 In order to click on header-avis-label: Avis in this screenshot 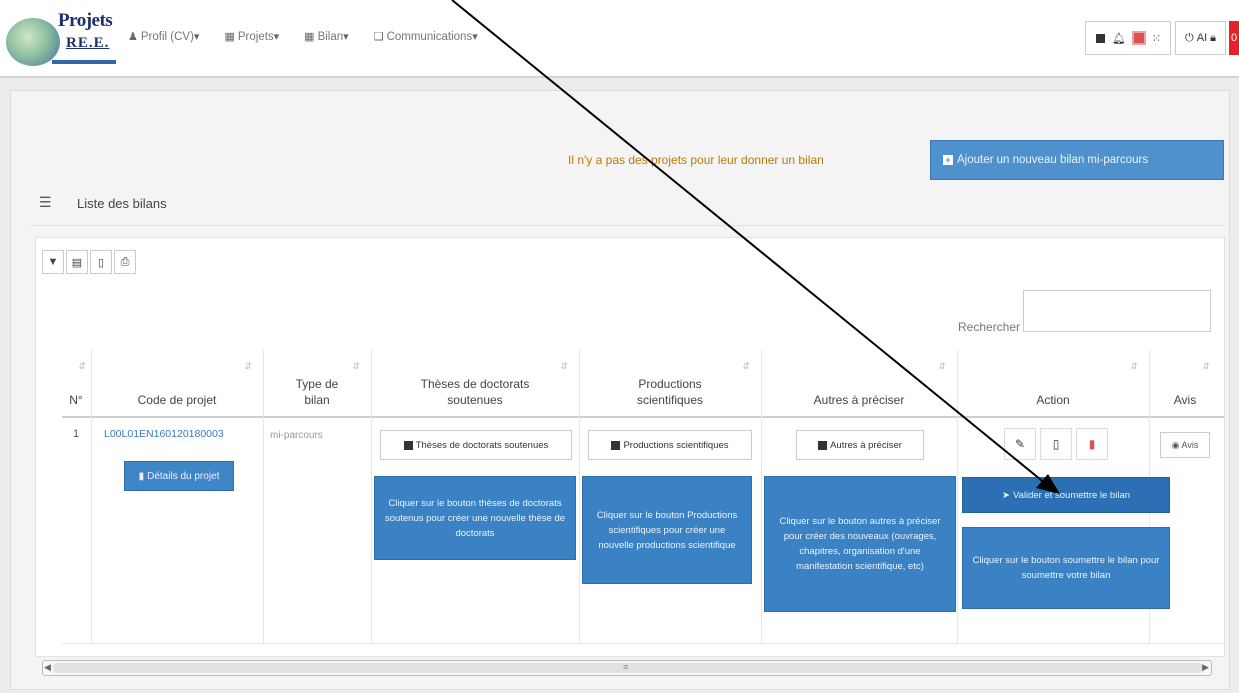, I will do `click(1185, 400)`.